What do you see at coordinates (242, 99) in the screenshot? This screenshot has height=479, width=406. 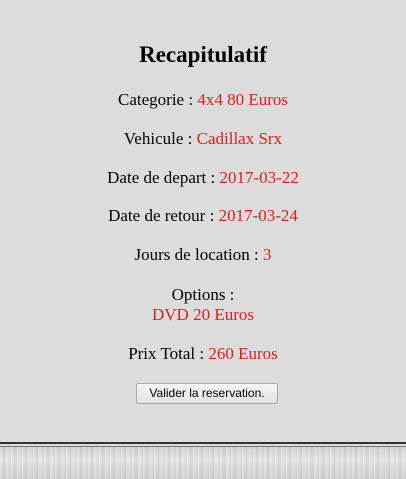 I see `categorie-value: 4x4 80 Euros` at bounding box center [242, 99].